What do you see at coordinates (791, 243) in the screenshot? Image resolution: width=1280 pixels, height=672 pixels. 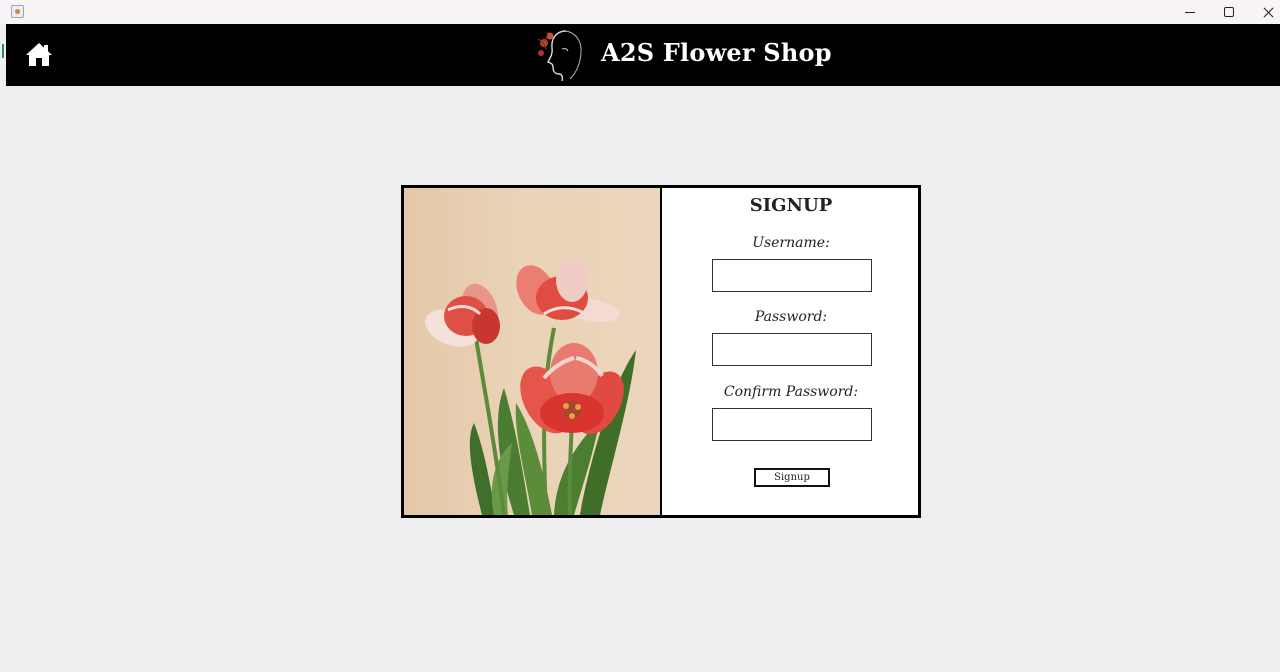 I see `username-label: Username:` at bounding box center [791, 243].